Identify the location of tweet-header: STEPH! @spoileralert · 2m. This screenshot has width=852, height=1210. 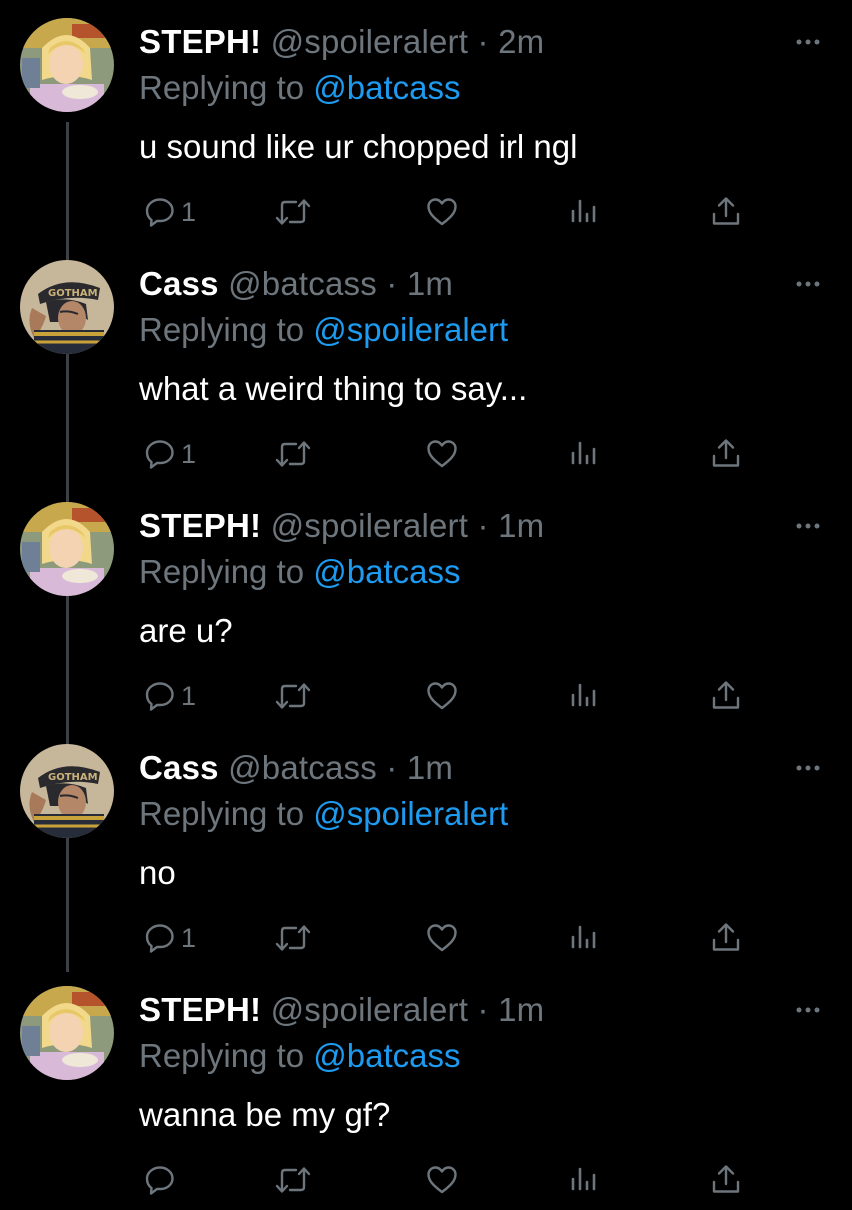
(341, 42).